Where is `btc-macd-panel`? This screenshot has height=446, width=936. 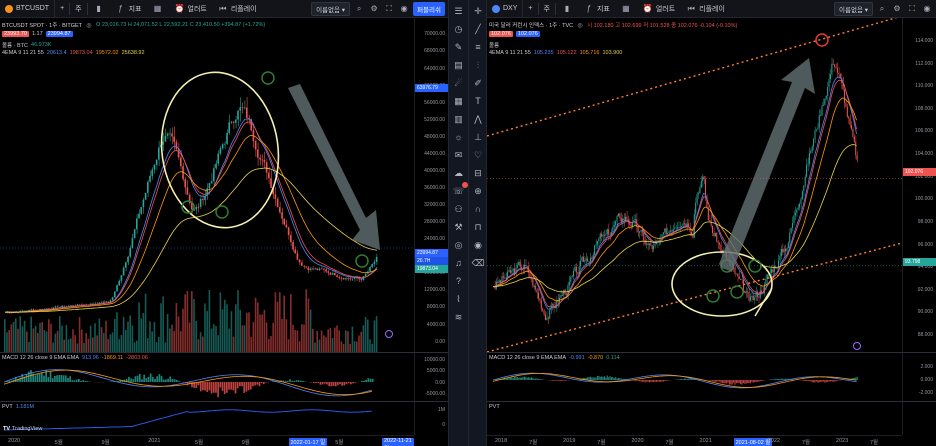 btc-macd-panel is located at coordinates (207, 377).